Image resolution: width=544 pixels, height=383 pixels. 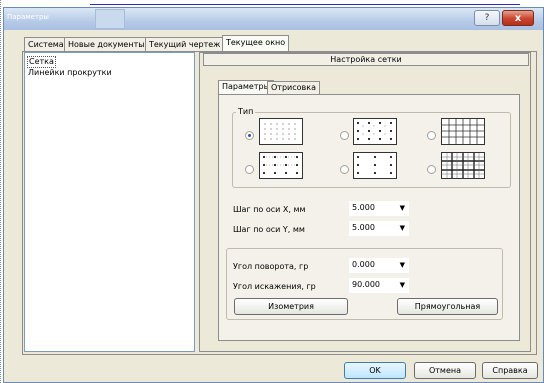 What do you see at coordinates (379, 228) in the screenshot?
I see `step-y-combo: 5.000 ▼` at bounding box center [379, 228].